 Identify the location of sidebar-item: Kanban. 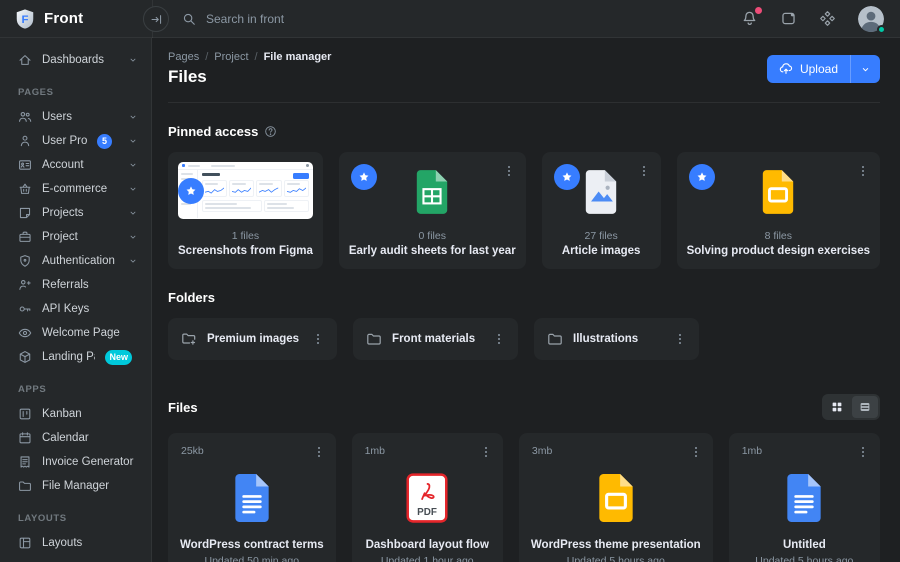
(75, 414).